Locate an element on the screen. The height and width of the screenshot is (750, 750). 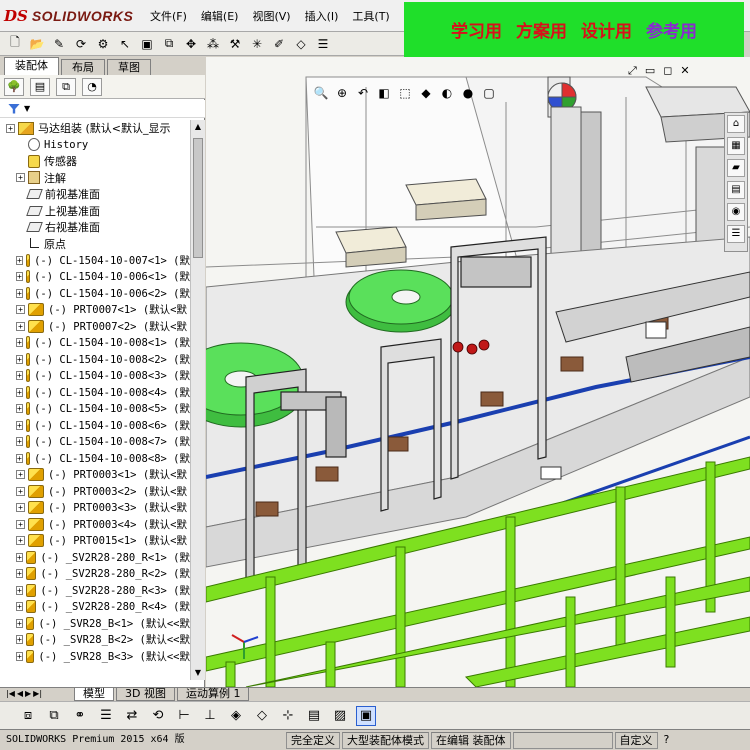
hide-show-icon: ◐ is located at coordinates (447, 93).